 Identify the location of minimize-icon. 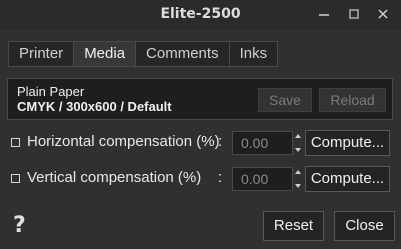
(324, 14).